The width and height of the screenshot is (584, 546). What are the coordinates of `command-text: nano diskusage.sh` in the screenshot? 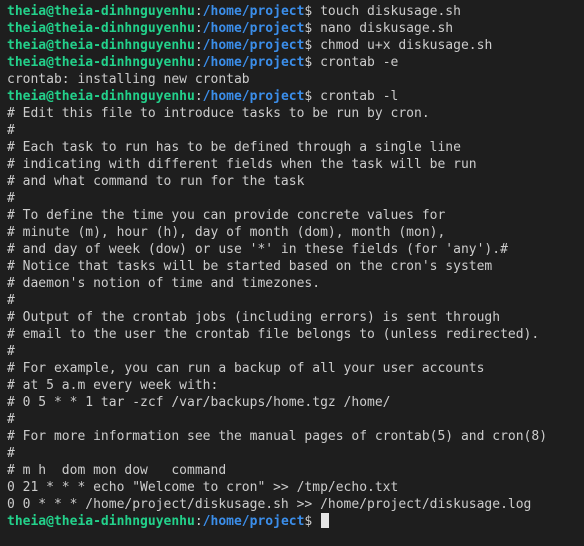 It's located at (387, 28).